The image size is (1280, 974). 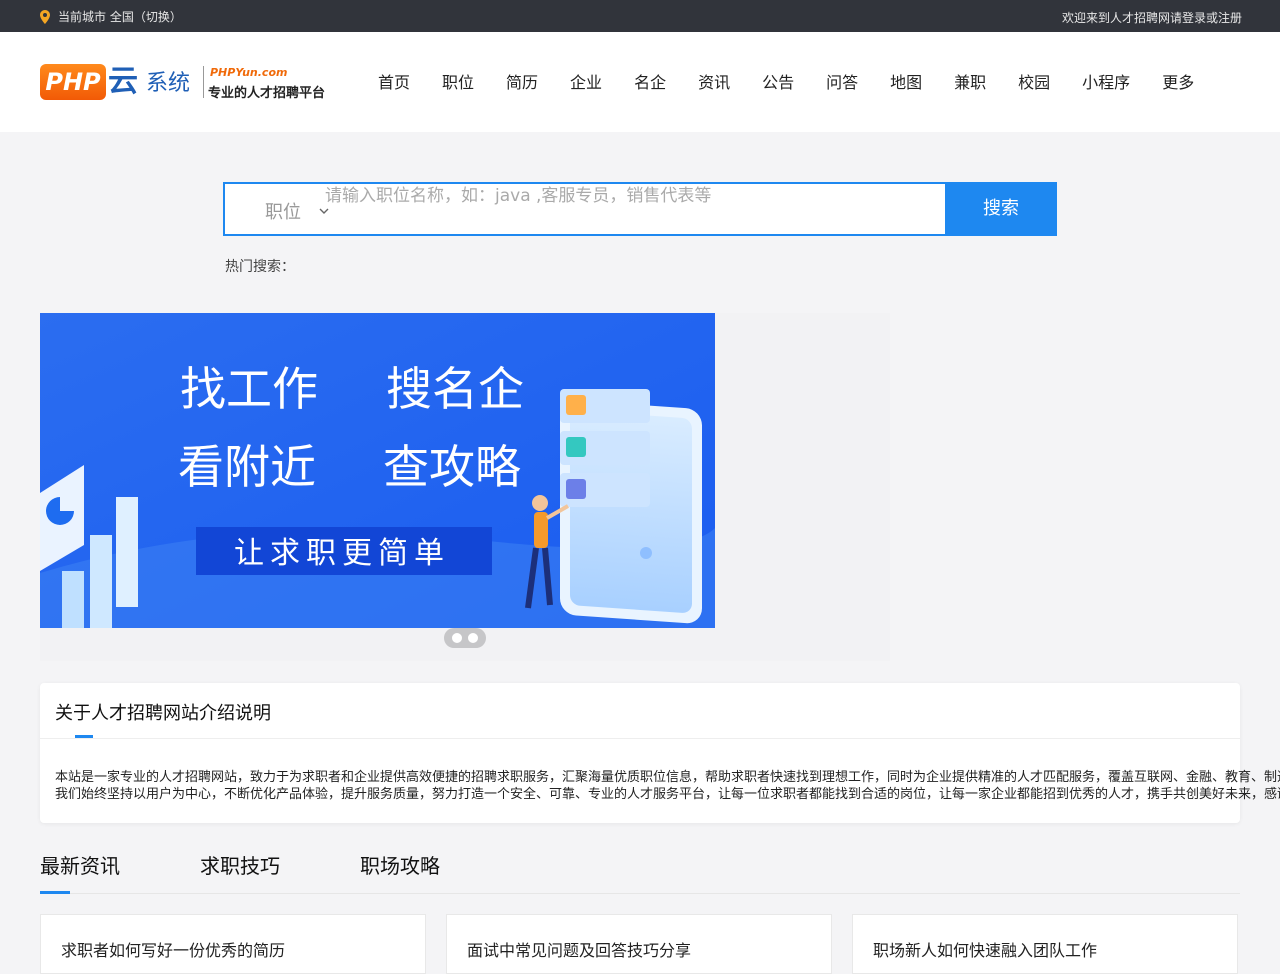 I want to click on search-button: 搜索, so click(x=1001, y=209).